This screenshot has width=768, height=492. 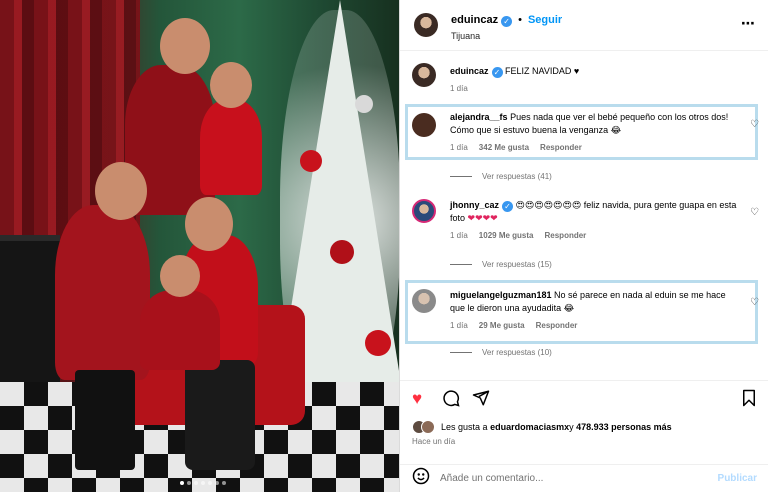 I want to click on comment-composer: Publicar, so click(x=584, y=478).